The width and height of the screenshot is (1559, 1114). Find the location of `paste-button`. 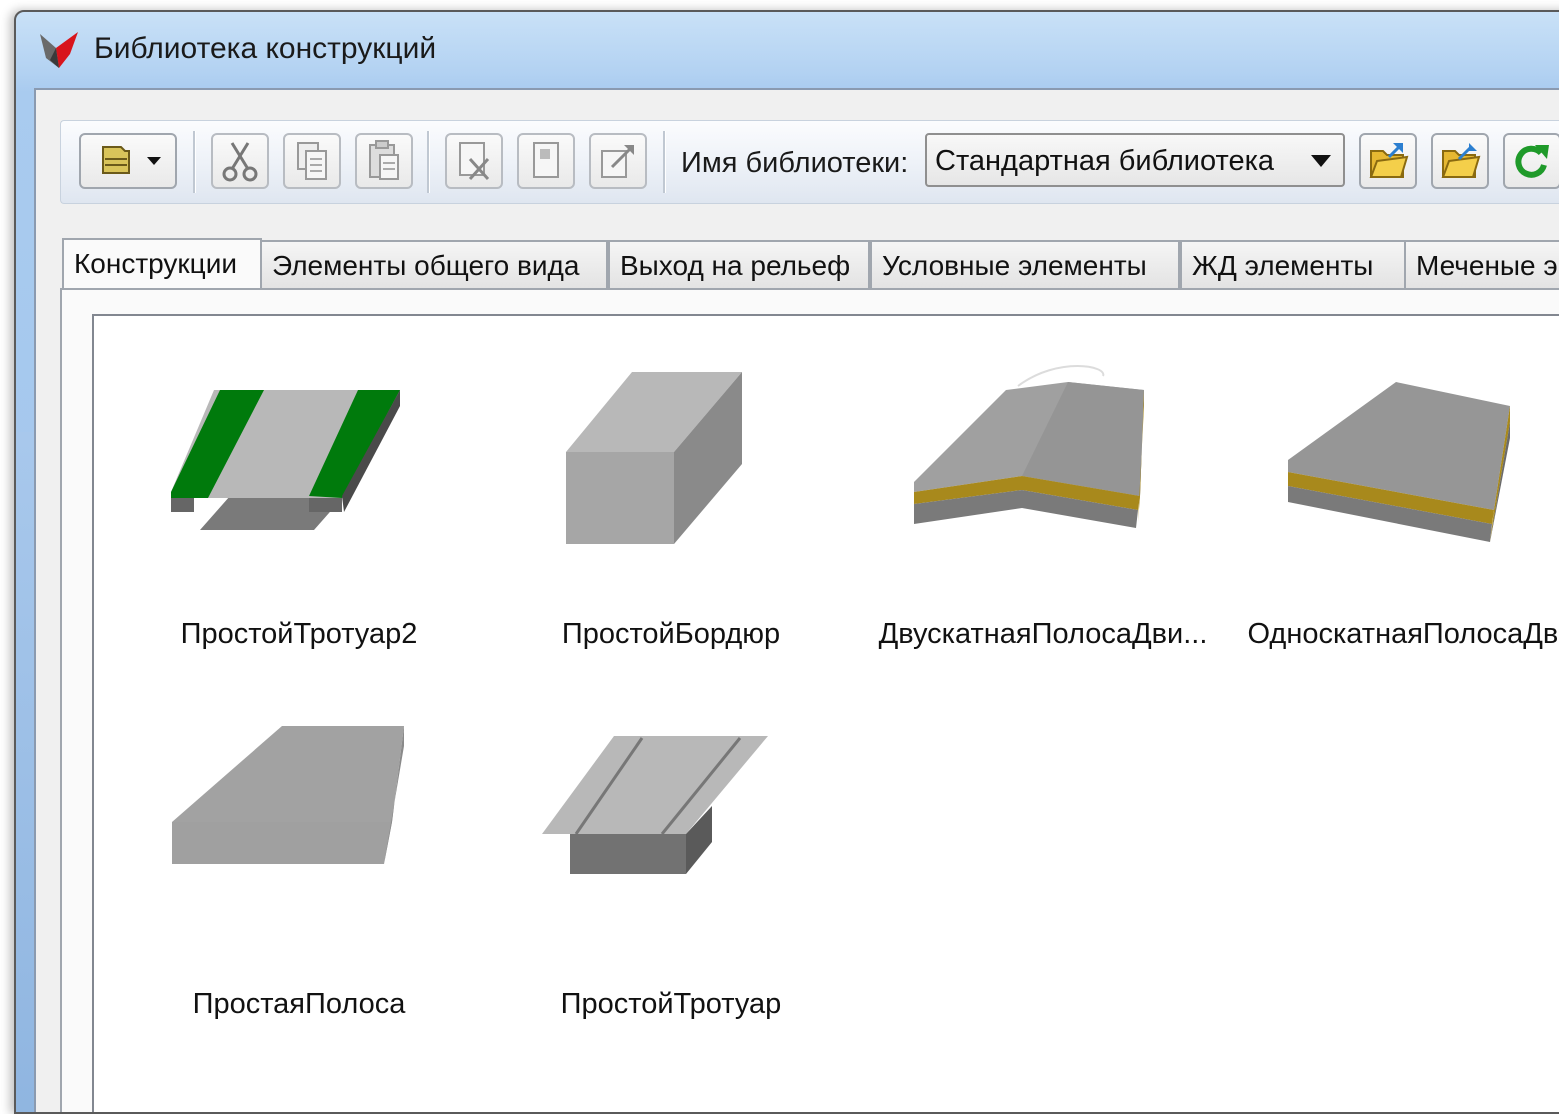

paste-button is located at coordinates (384, 161).